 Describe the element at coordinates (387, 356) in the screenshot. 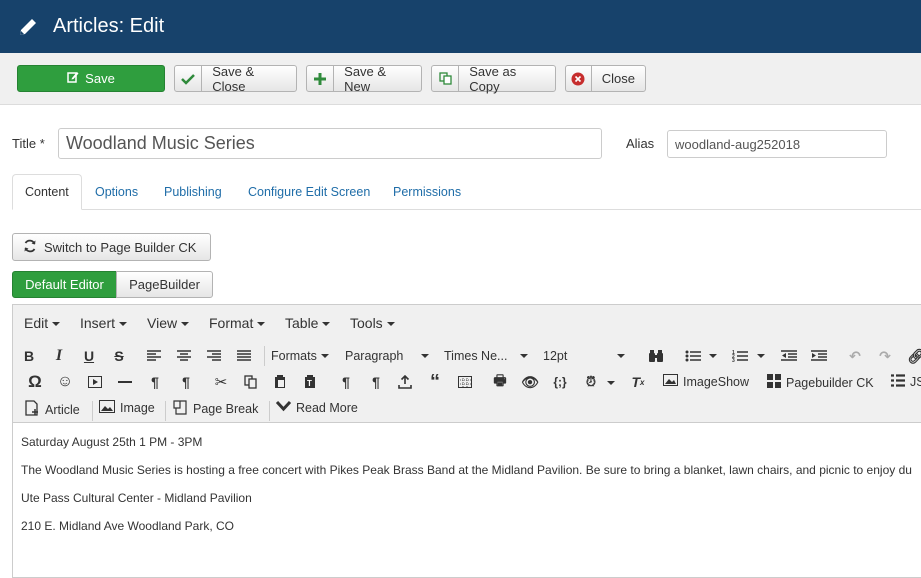

I see `paragraph-dropdown: Paragraph` at that location.